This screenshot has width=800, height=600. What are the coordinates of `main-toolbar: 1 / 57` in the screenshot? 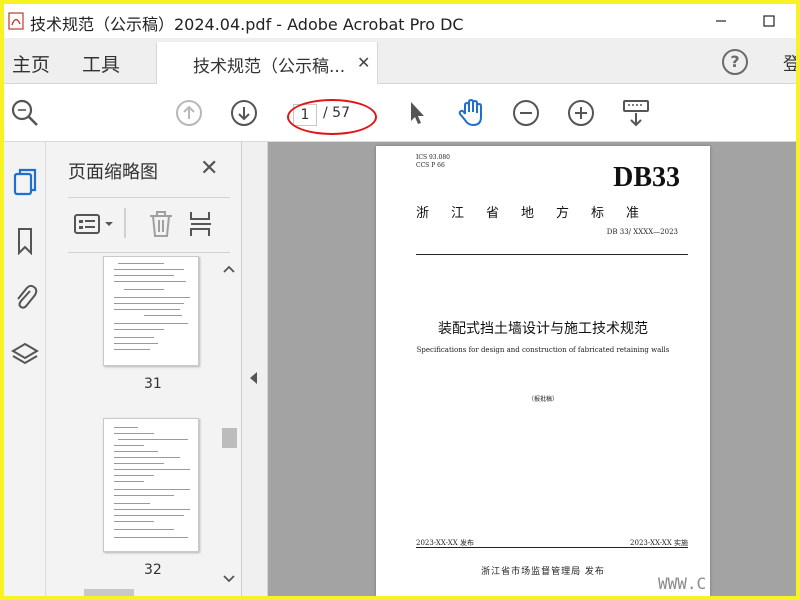 It's located at (400, 113).